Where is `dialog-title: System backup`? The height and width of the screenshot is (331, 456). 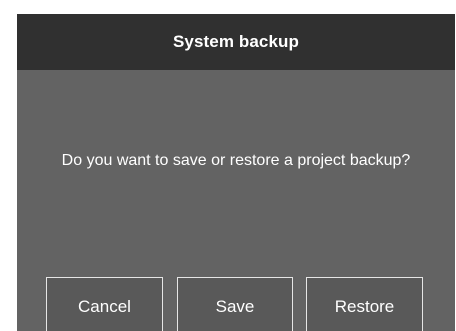
dialog-title: System backup is located at coordinates (236, 41).